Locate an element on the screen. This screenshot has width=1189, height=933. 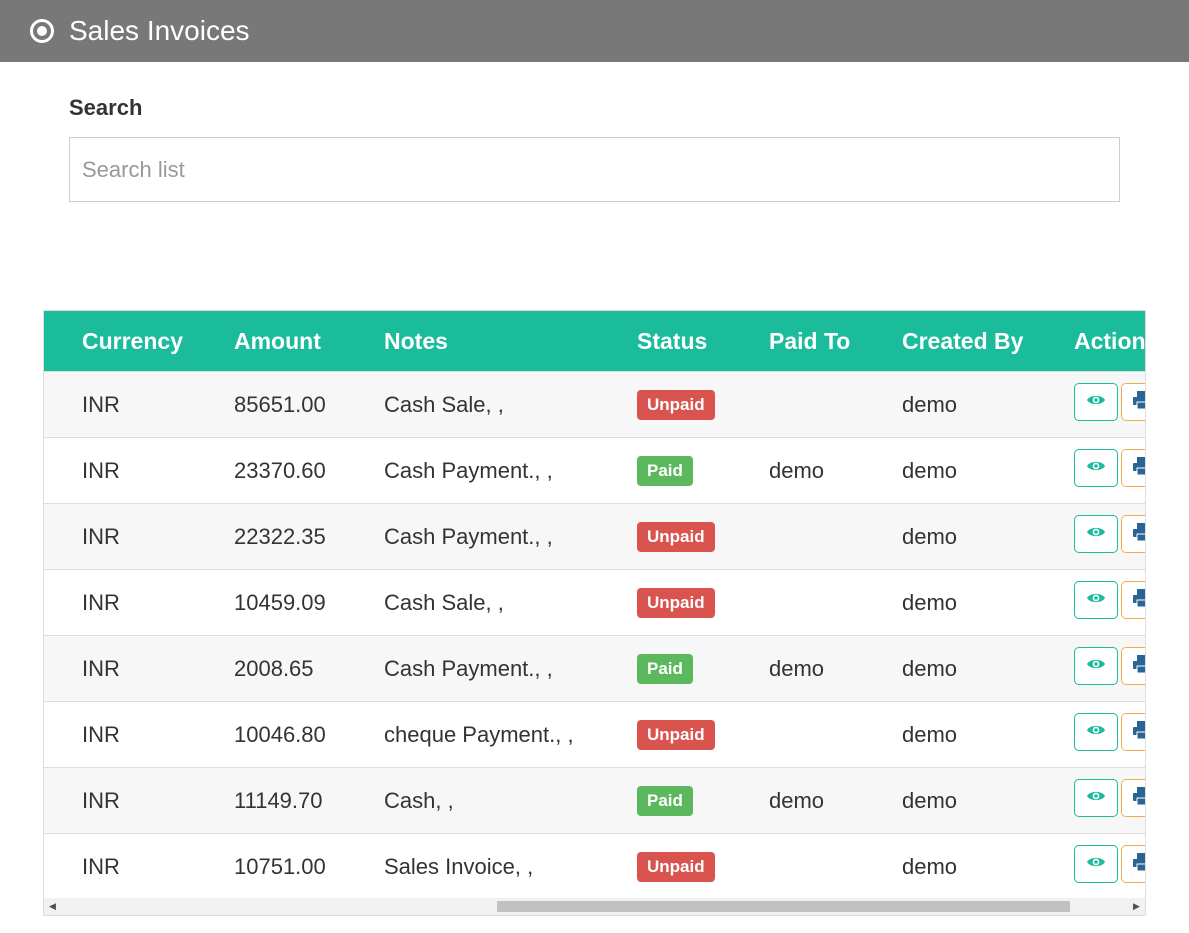
amount-cell: 2008.65 is located at coordinates (274, 668).